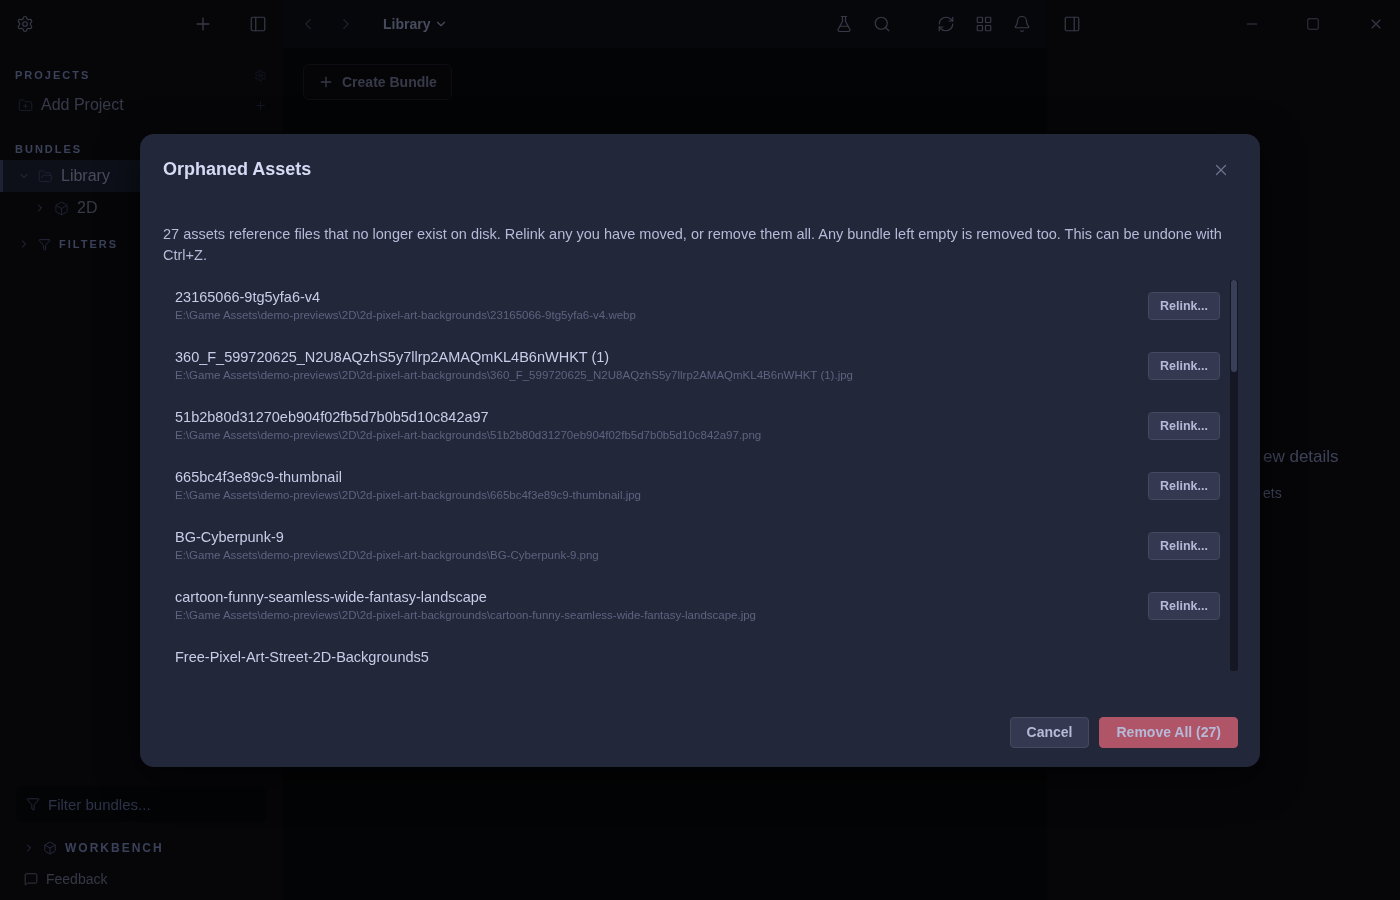 This screenshot has width=1400, height=900. I want to click on hint-text: ets, so click(1272, 493).